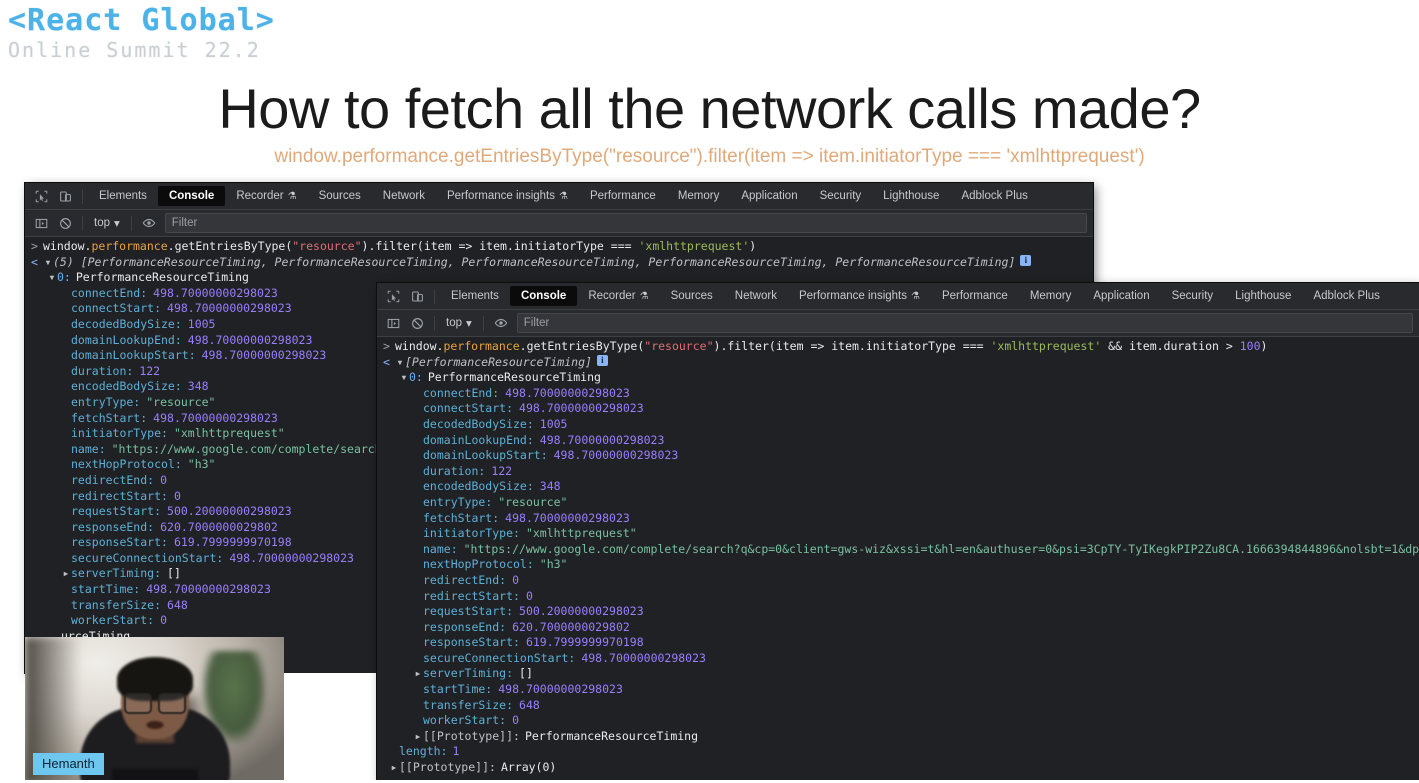 This screenshot has width=1419, height=783. I want to click on console-property-row: connectStart: 498.70000000298023, so click(898, 409).